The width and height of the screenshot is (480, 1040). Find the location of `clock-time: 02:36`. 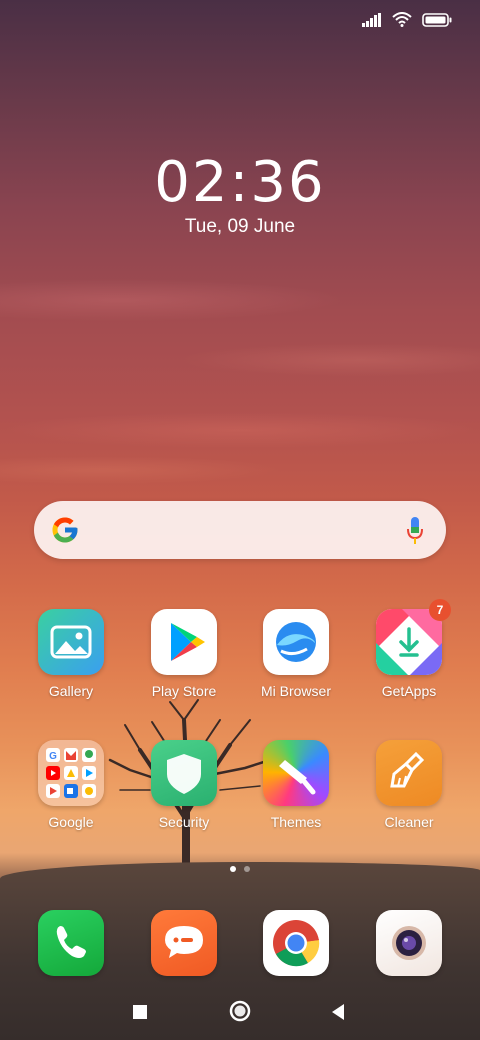

clock-time: 02:36 is located at coordinates (240, 182).